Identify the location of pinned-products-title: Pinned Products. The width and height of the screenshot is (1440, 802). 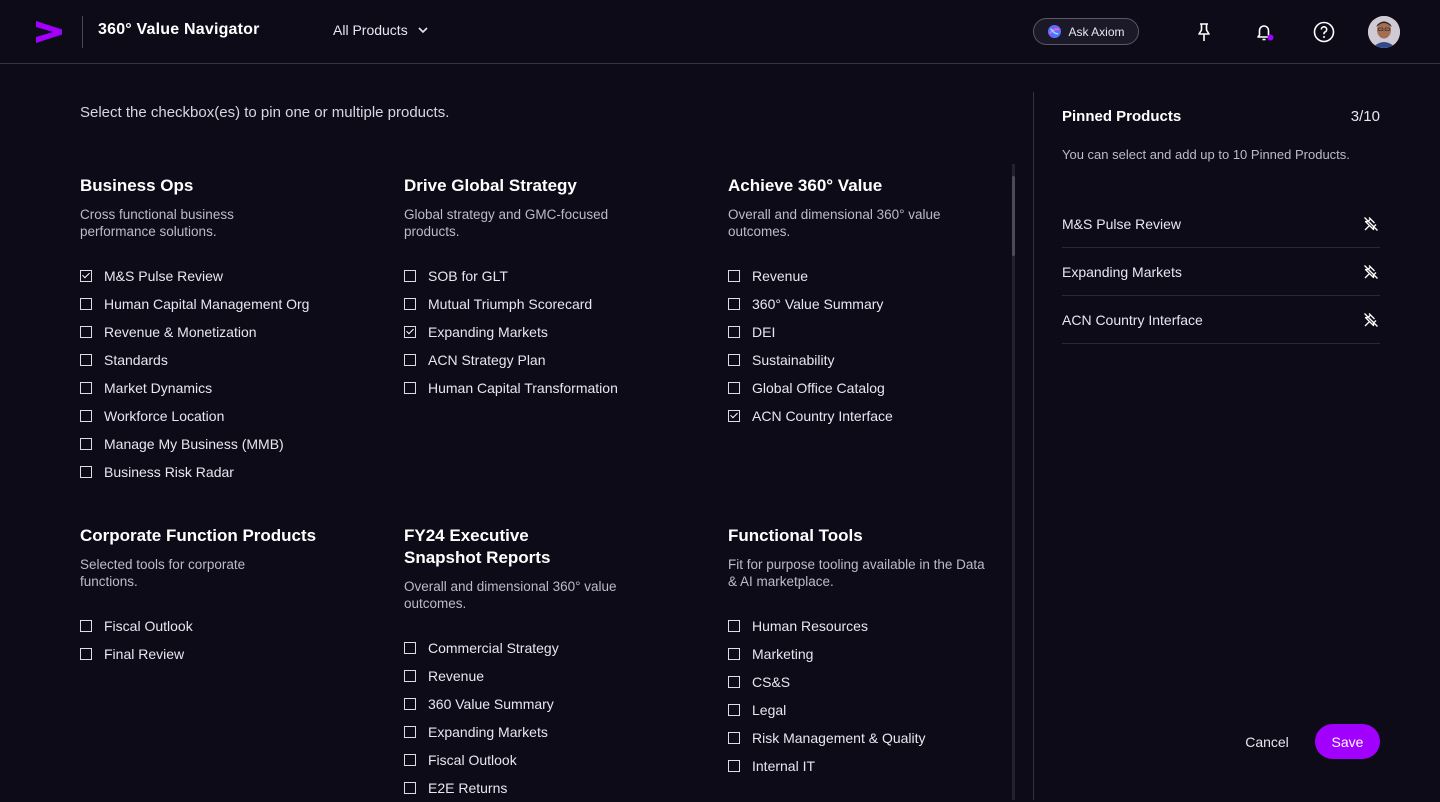
(1122, 116).